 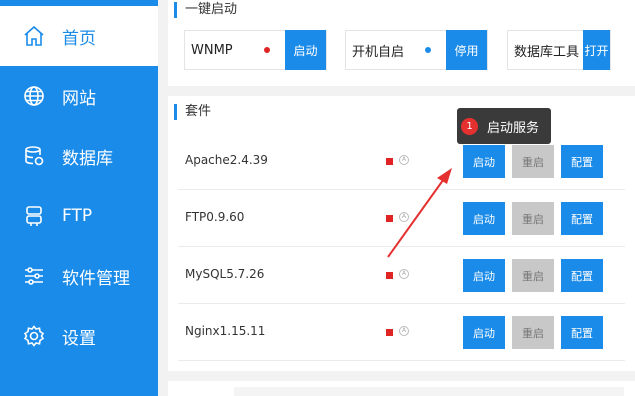 What do you see at coordinates (225, 331) in the screenshot?
I see `service-name: Nginx1.15.11` at bounding box center [225, 331].